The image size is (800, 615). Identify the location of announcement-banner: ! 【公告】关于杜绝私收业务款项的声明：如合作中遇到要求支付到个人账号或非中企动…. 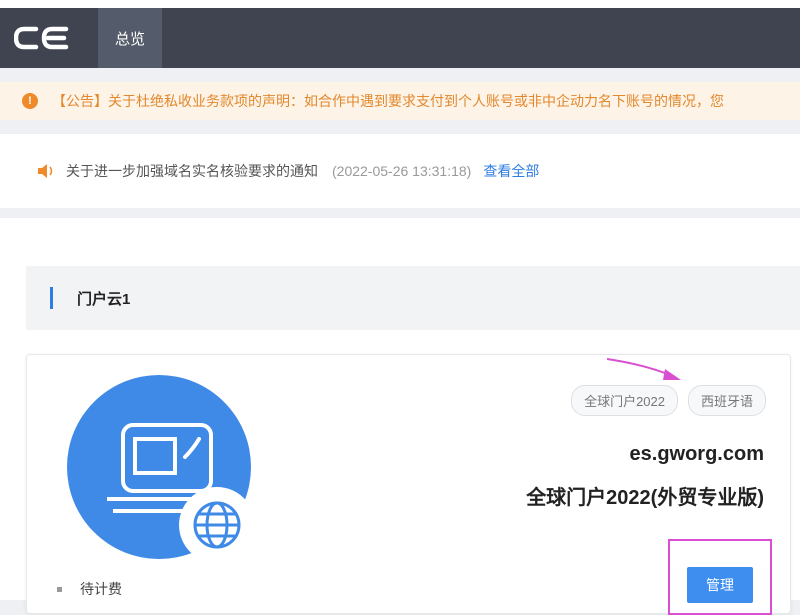
(400, 101).